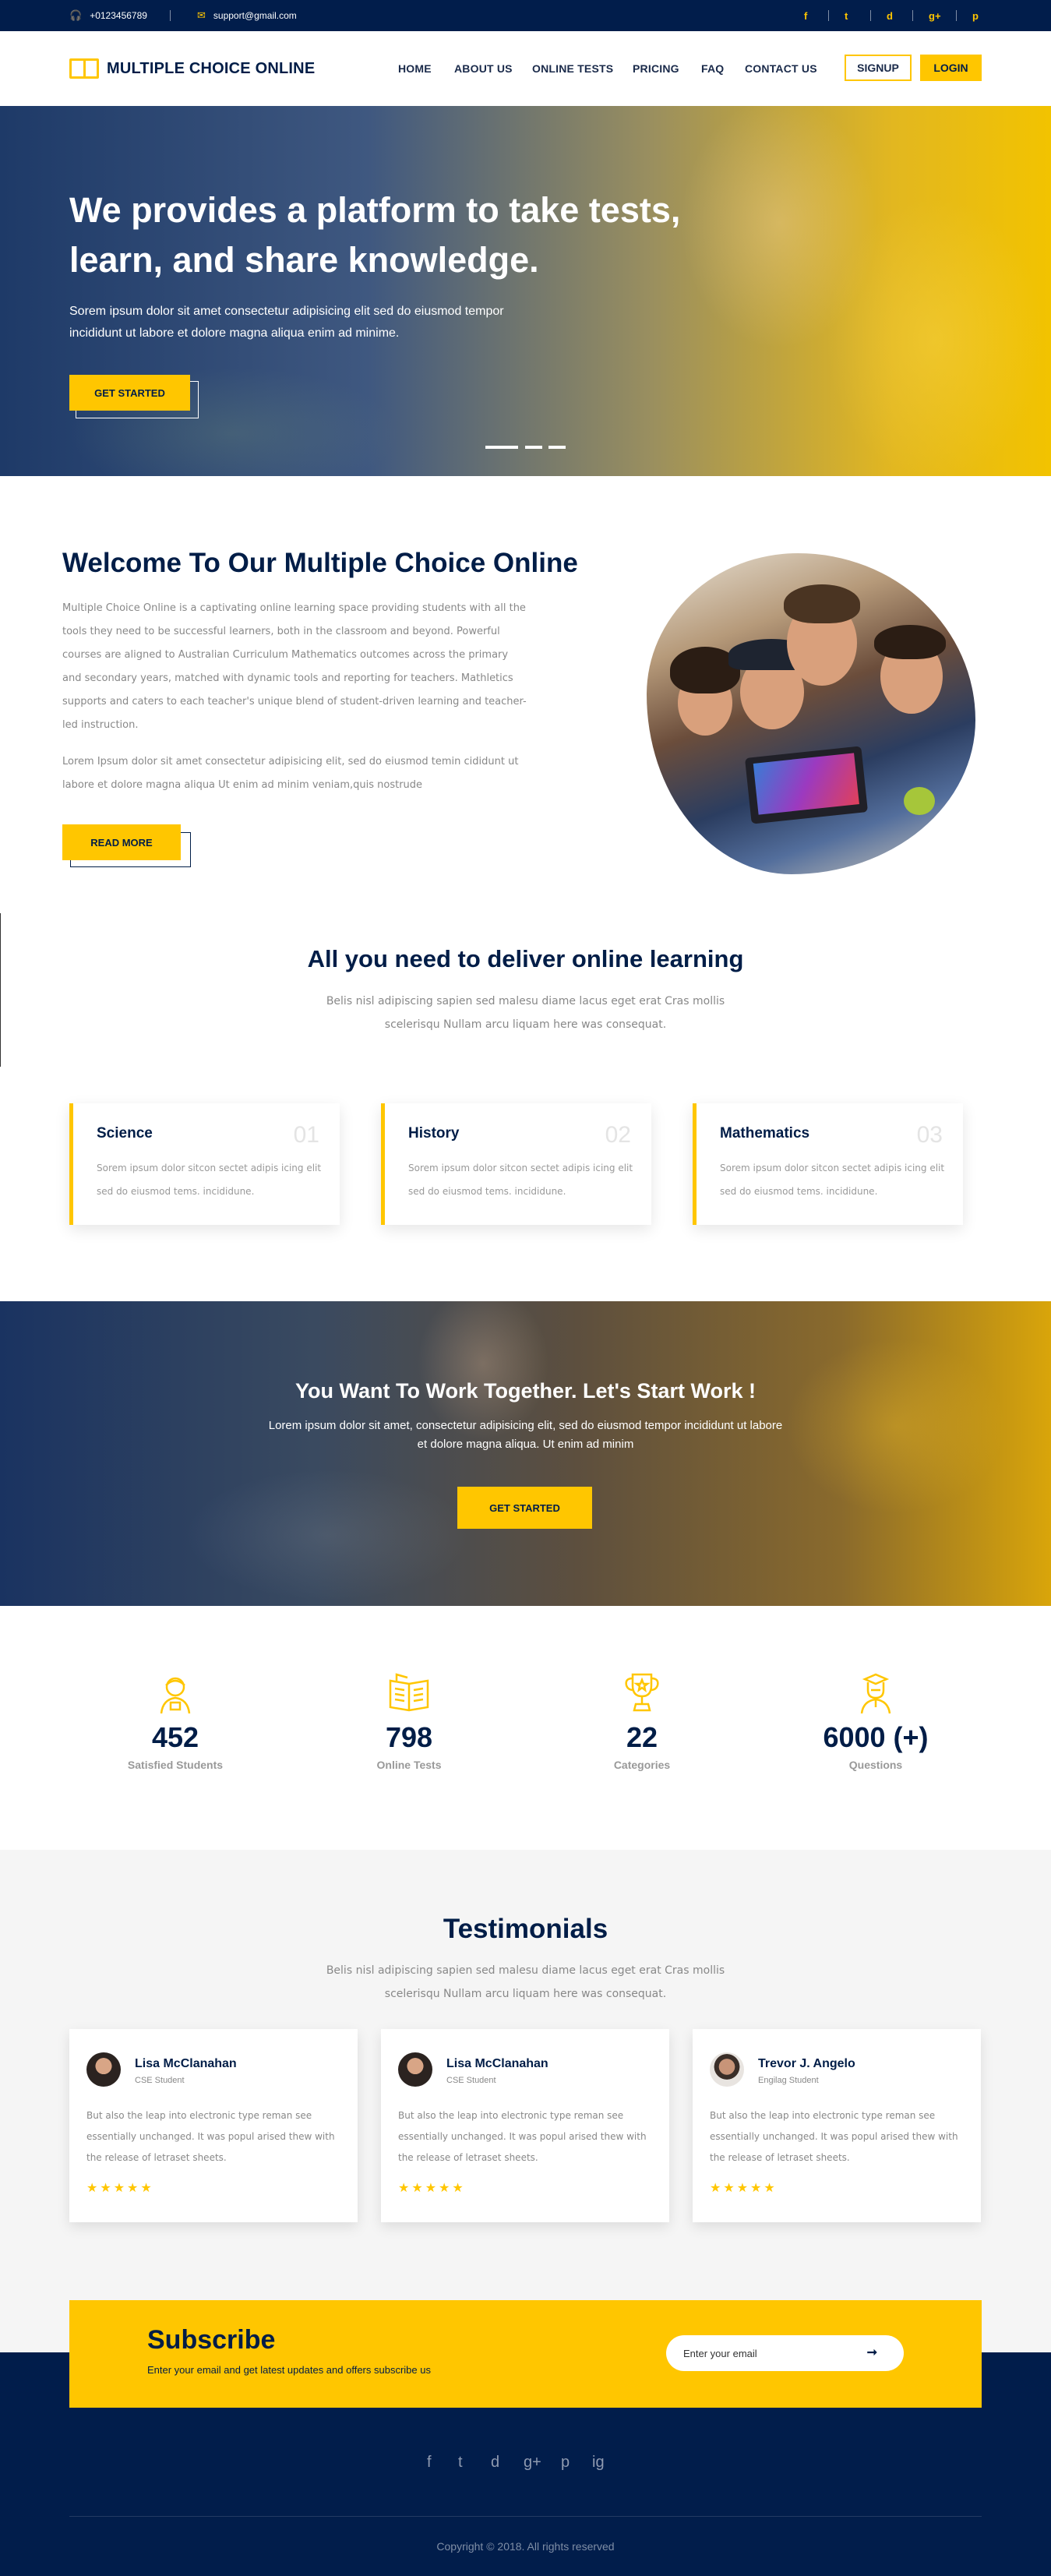 The height and width of the screenshot is (2576, 1051). I want to click on book-icon, so click(409, 1693).